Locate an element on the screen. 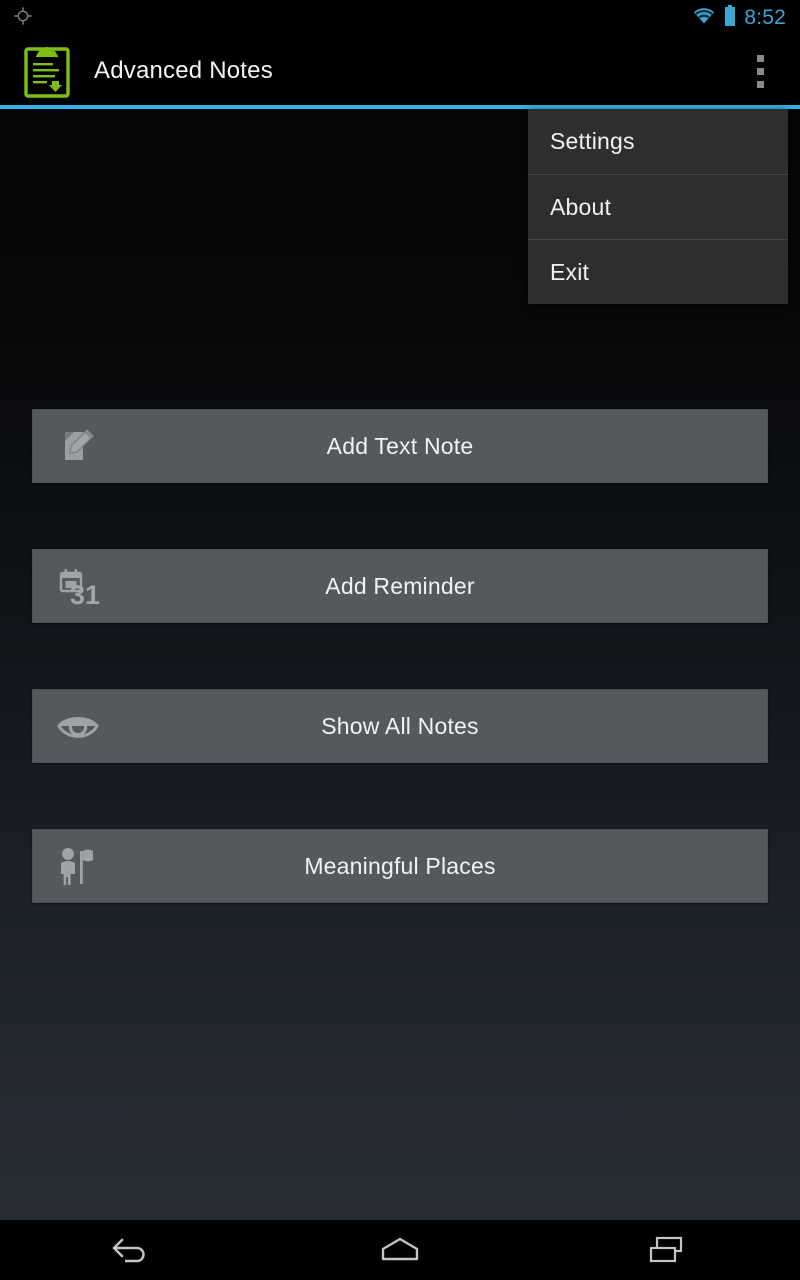 Image resolution: width=800 pixels, height=1280 pixels. button-label: Show All Notes is located at coordinates (400, 725).